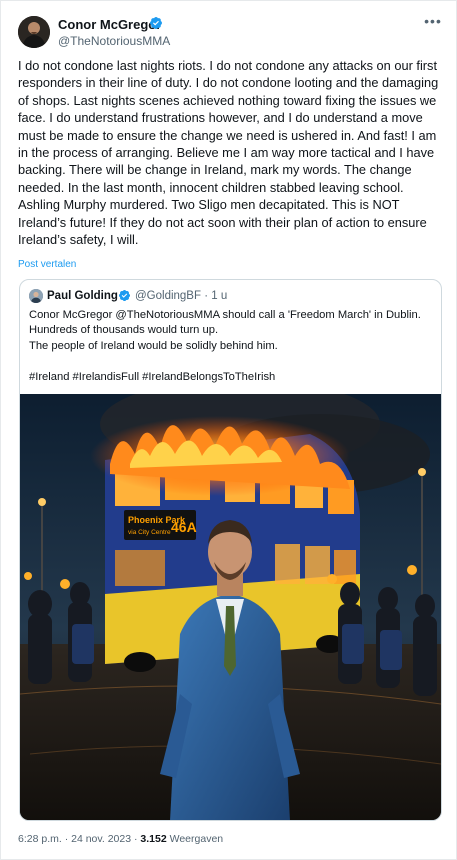  I want to click on more-horizontal-icon: •••, so click(433, 21).